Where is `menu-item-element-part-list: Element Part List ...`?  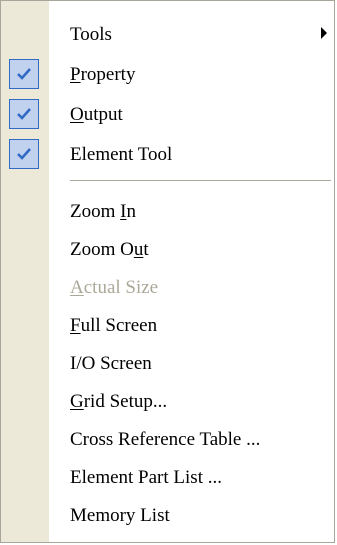
menu-item-element-part-list: Element Part List ... is located at coordinates (167, 477).